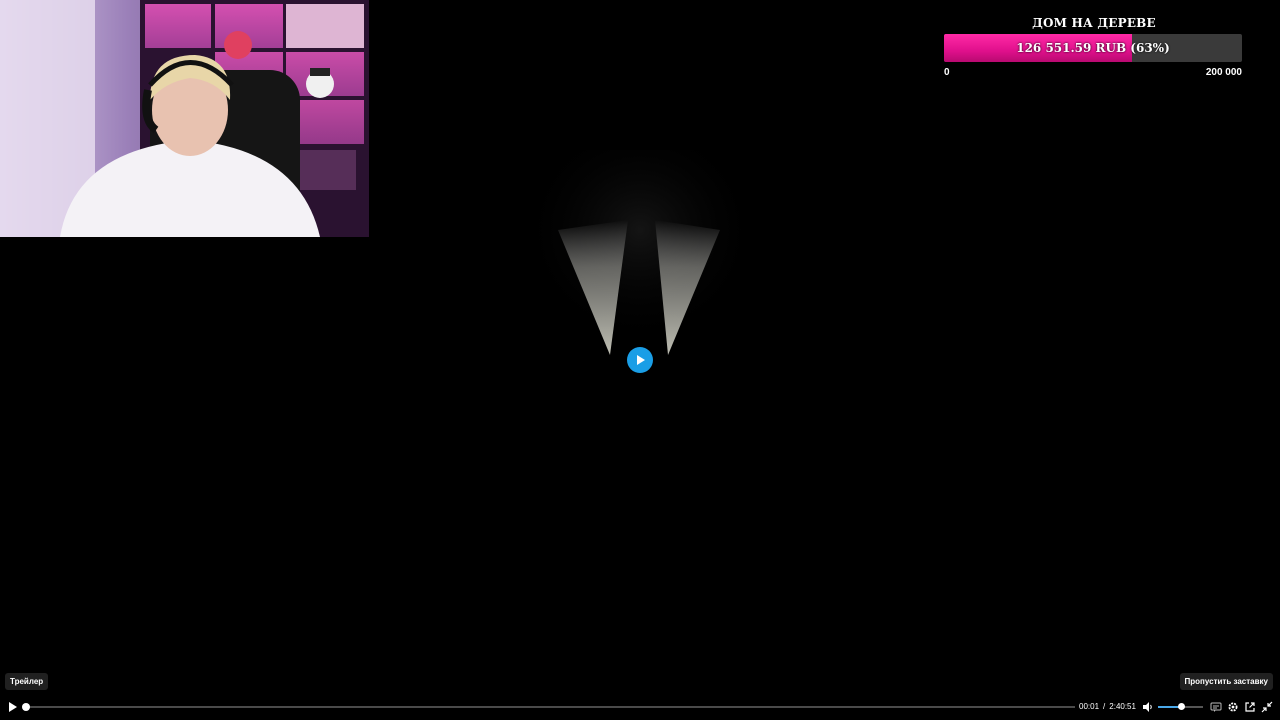 This screenshot has width=1280, height=720. I want to click on exit-fullscreen-icon, so click(1267, 707).